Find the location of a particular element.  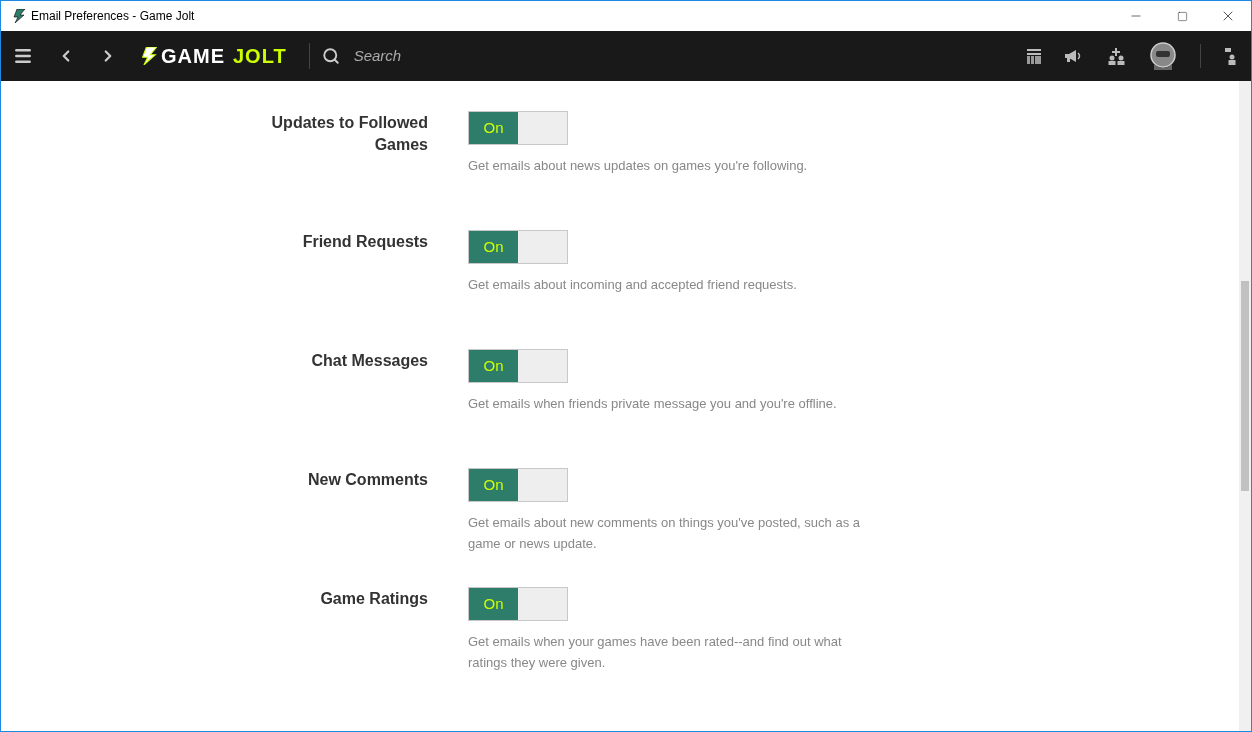

preference-label: Updates to Followed Games is located at coordinates (349, 134).